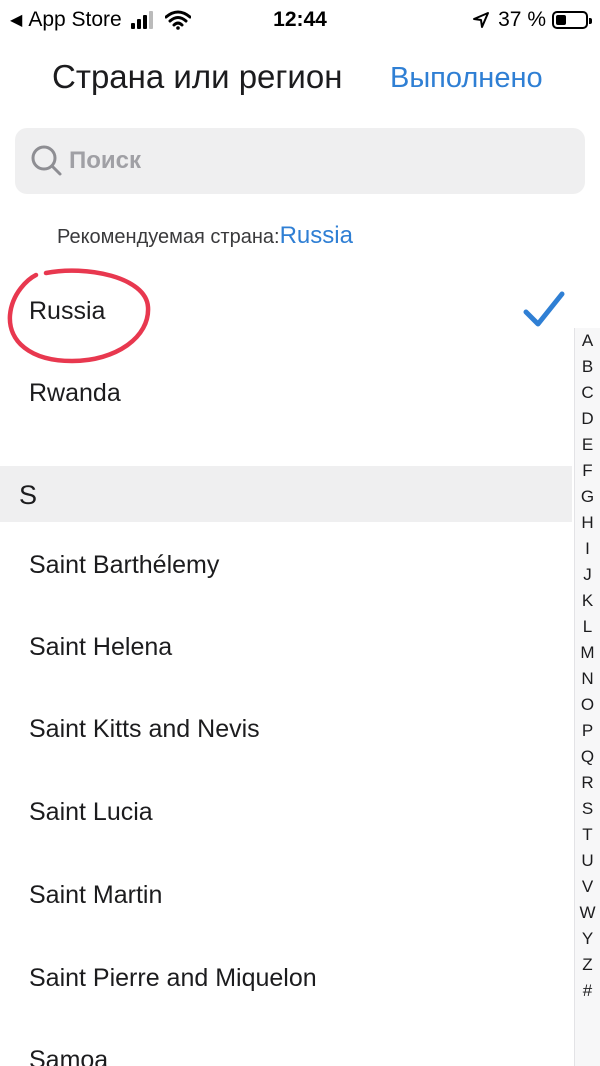  I want to click on index-letter: N, so click(587, 679).